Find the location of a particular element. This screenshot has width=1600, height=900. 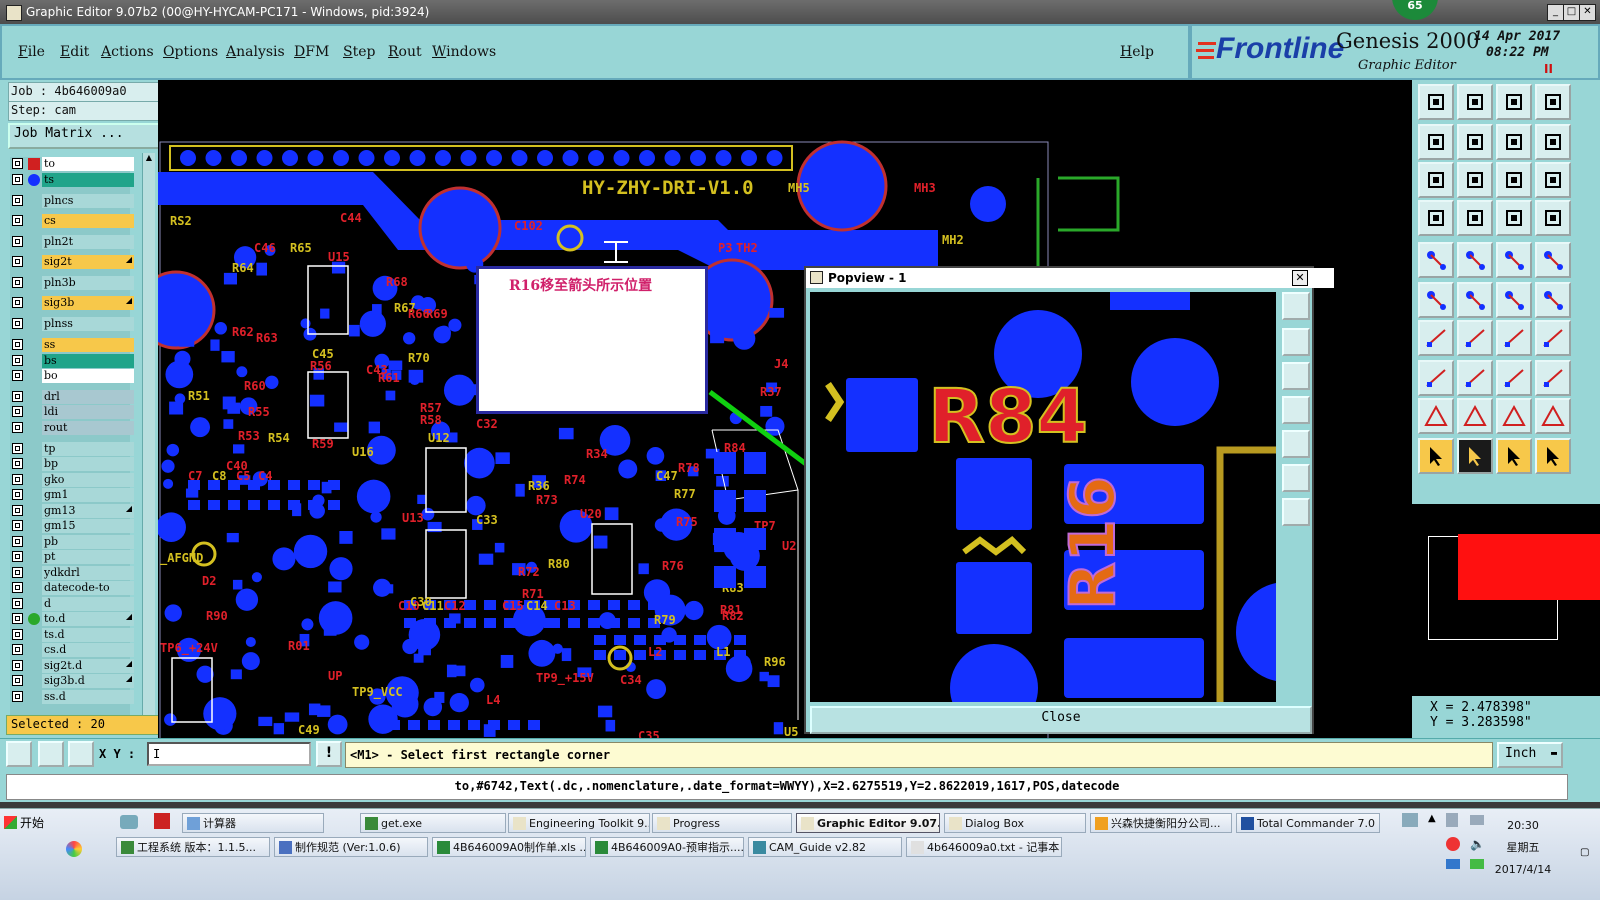

zoom-home-icon is located at coordinates (1436, 102).